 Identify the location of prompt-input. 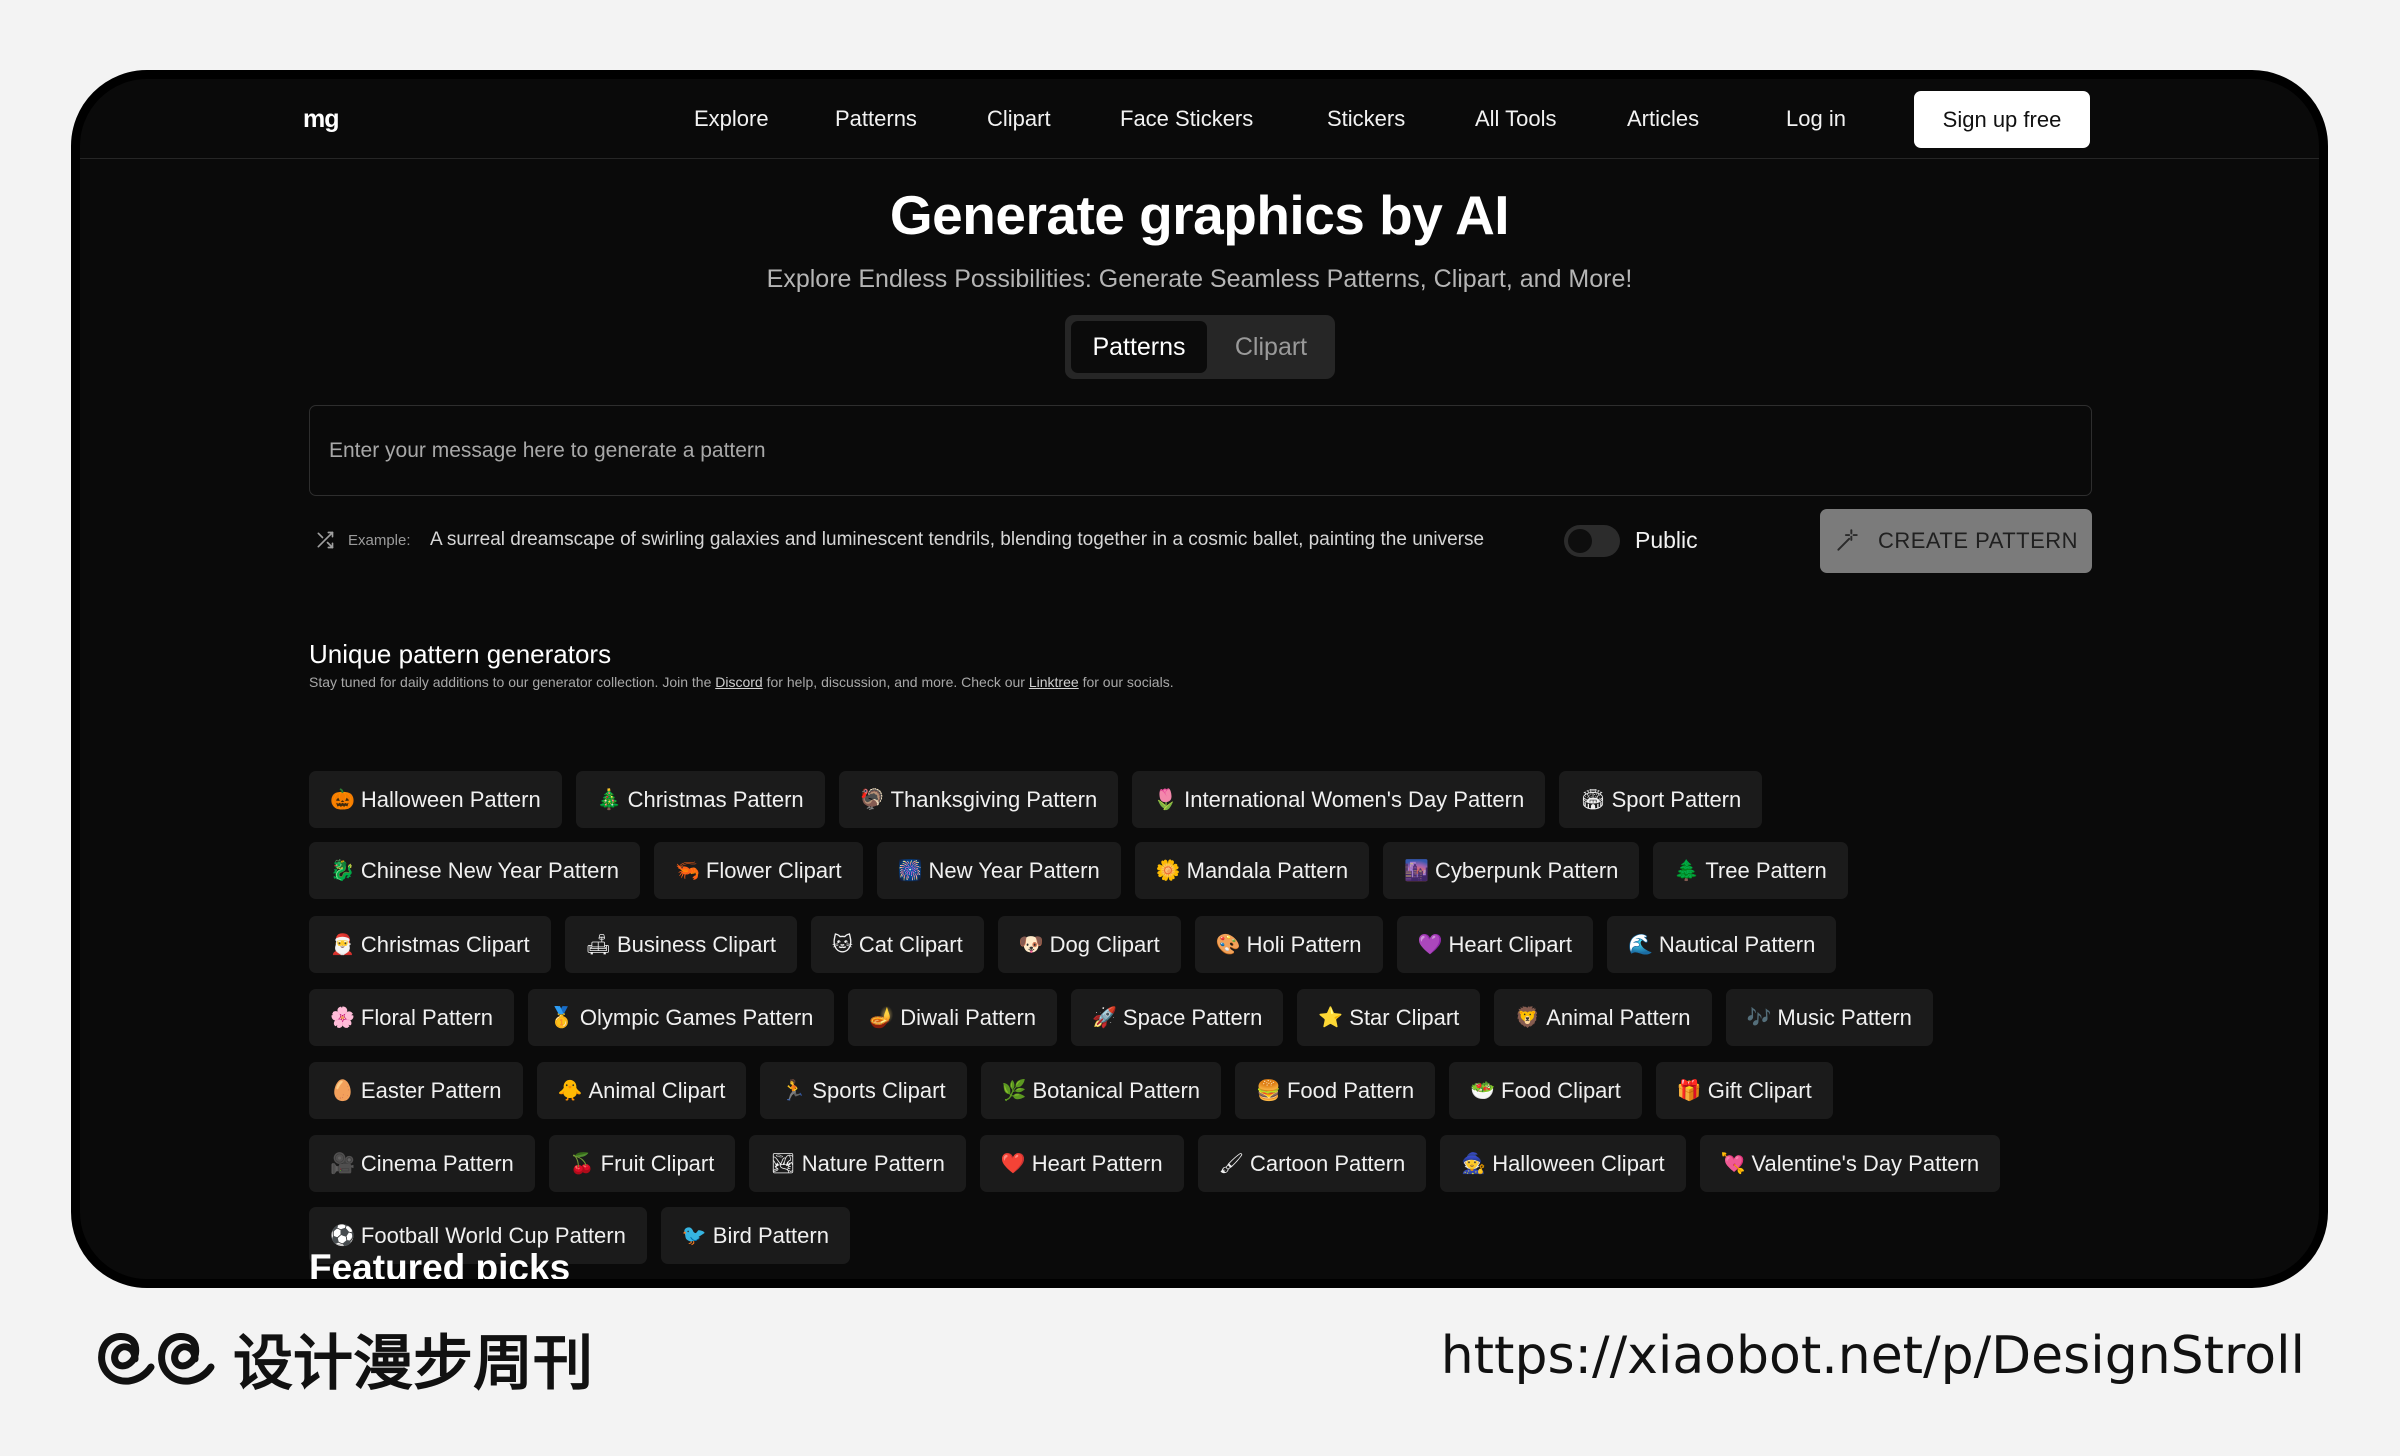
(1200, 450).